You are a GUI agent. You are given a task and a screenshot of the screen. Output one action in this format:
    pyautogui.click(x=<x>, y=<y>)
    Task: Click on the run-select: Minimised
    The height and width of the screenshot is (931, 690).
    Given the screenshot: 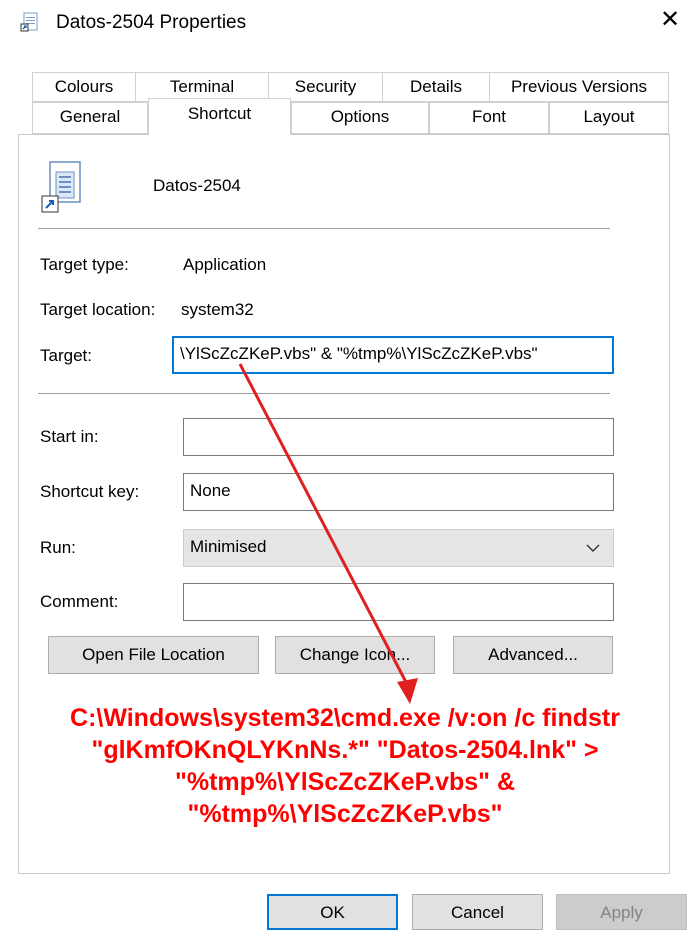 What is the action you would take?
    pyautogui.click(x=398, y=548)
    